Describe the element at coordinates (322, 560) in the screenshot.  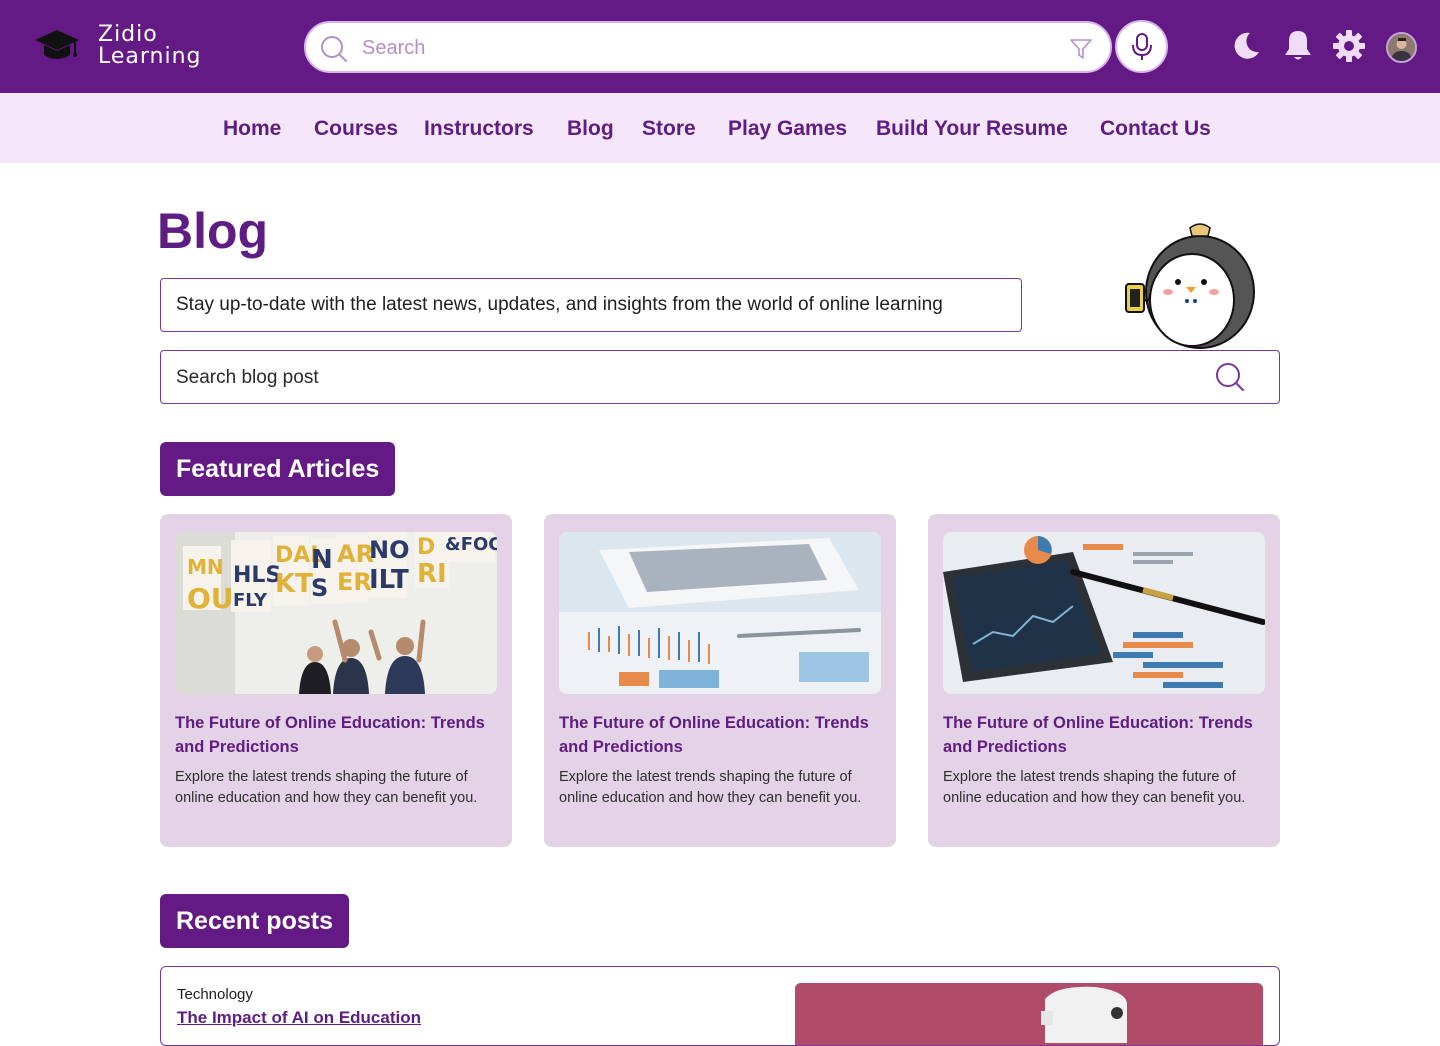
I see `svg-text: N` at that location.